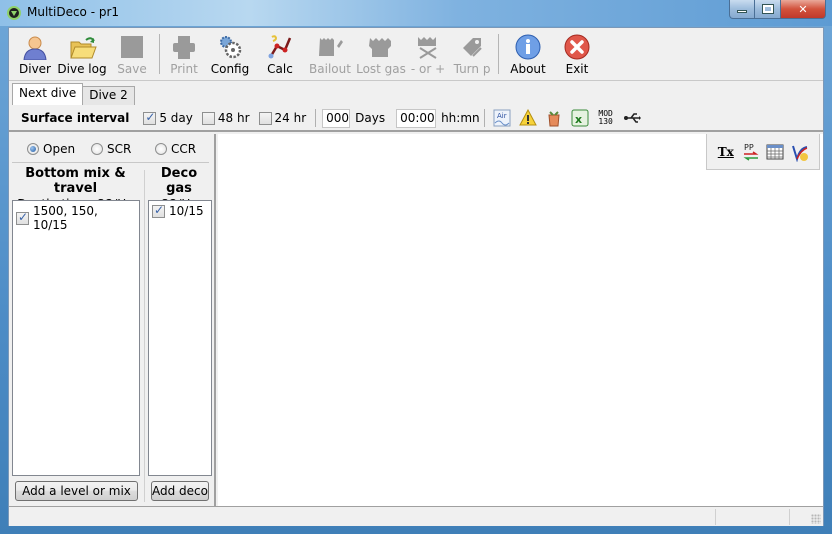  Describe the element at coordinates (472, 47) in the screenshot. I see `turn-pressure-icon` at that location.